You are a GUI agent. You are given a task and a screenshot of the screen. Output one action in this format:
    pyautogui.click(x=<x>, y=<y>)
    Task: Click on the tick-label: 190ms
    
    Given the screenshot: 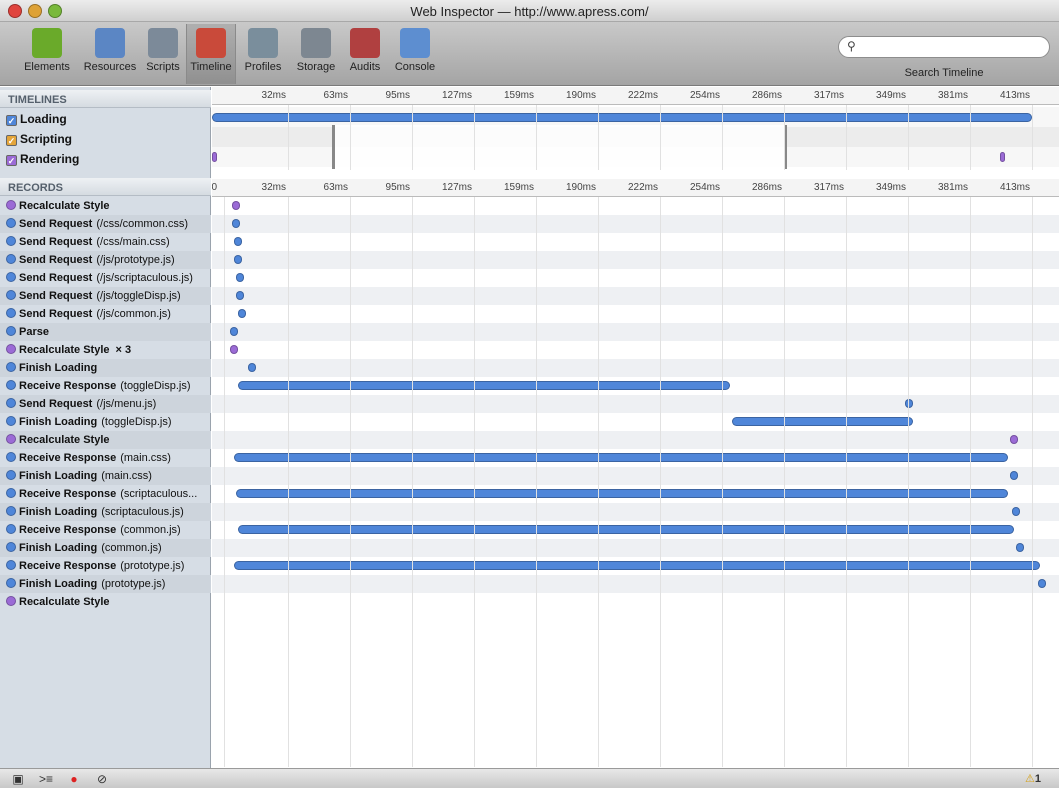 What is the action you would take?
    pyautogui.click(x=580, y=95)
    